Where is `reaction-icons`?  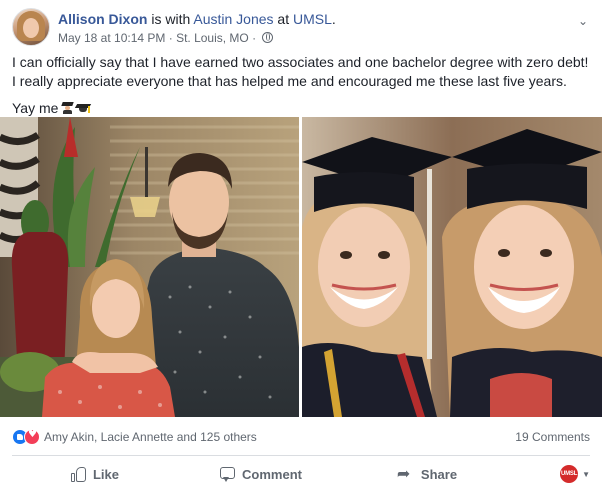
reaction-icons is located at coordinates (26, 437).